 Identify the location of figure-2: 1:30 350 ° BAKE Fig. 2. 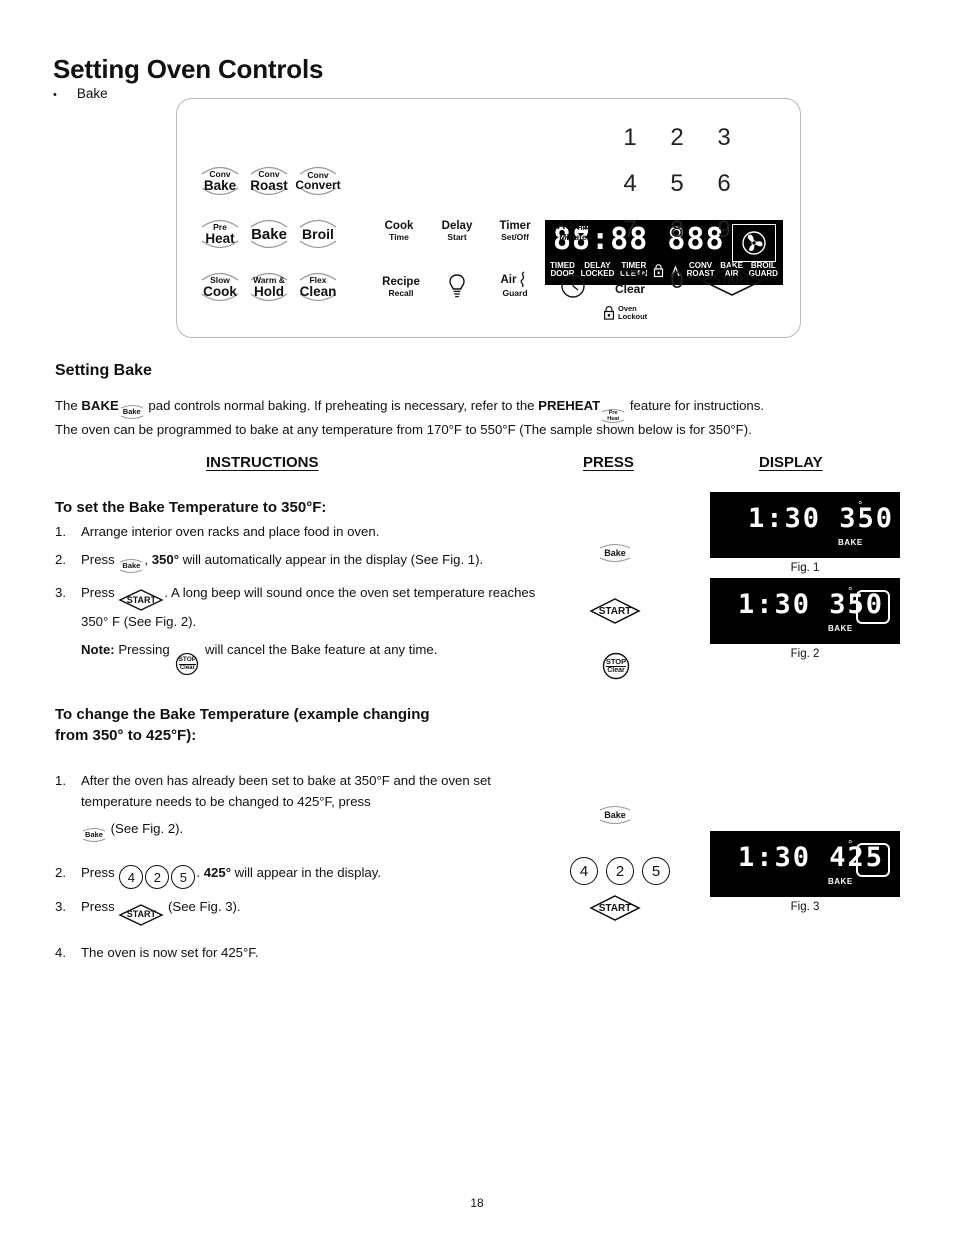
(805, 619).